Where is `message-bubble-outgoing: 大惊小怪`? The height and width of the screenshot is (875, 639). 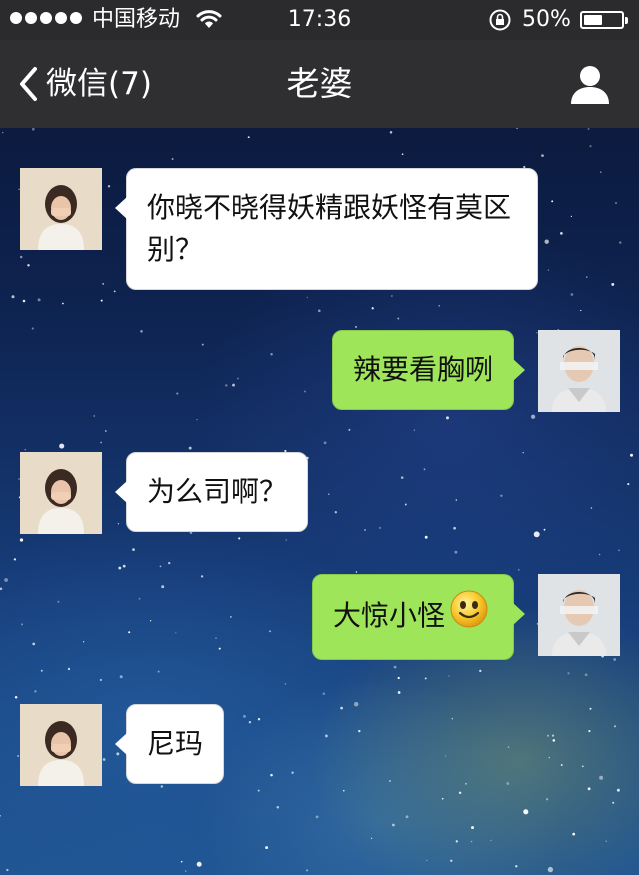 message-bubble-outgoing: 大惊小怪 is located at coordinates (418, 617).